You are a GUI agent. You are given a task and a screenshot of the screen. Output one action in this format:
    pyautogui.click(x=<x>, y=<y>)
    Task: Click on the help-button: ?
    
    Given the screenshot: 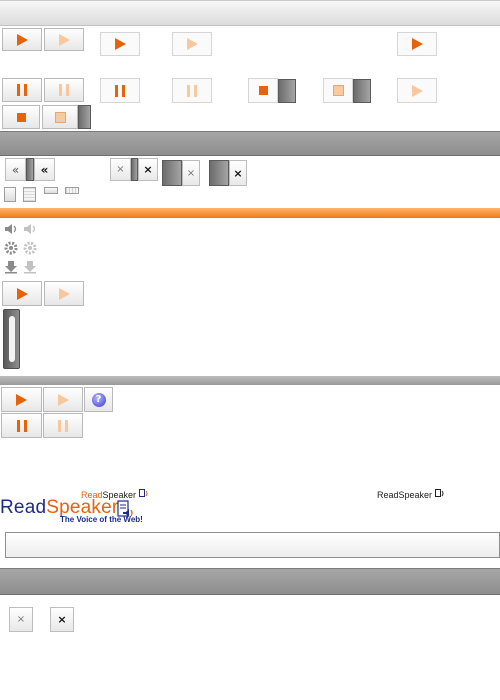 What is the action you would take?
    pyautogui.click(x=98, y=399)
    